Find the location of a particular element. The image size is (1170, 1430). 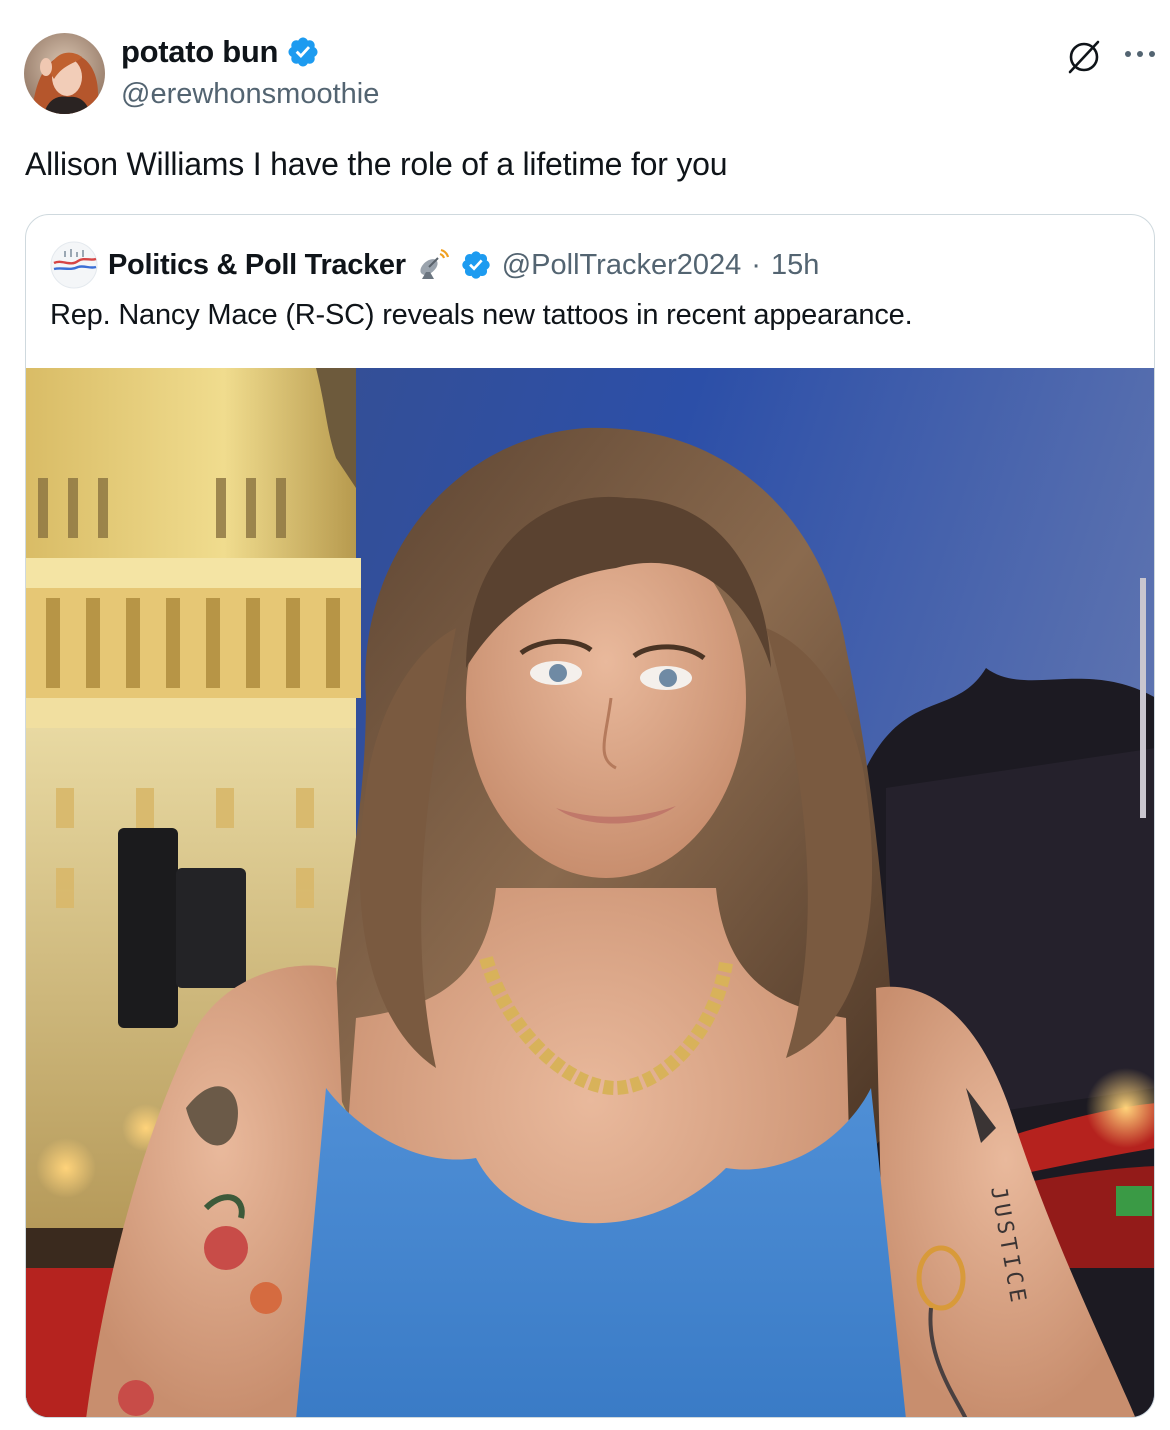

satellite-antenna-icon is located at coordinates (433, 265).